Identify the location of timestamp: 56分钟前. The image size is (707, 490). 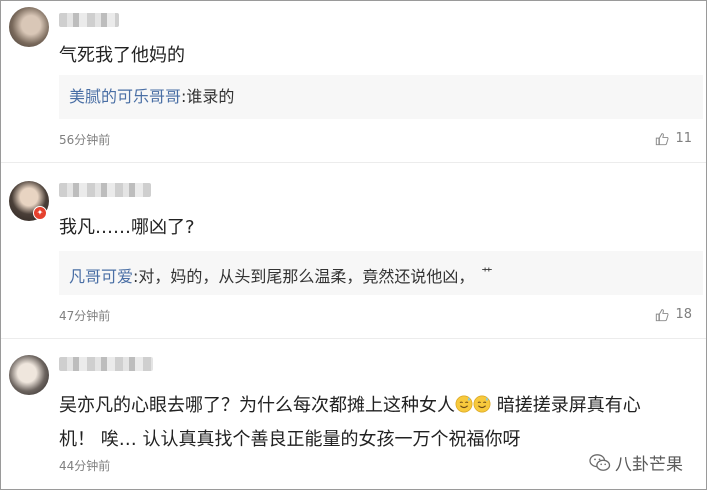
(85, 140).